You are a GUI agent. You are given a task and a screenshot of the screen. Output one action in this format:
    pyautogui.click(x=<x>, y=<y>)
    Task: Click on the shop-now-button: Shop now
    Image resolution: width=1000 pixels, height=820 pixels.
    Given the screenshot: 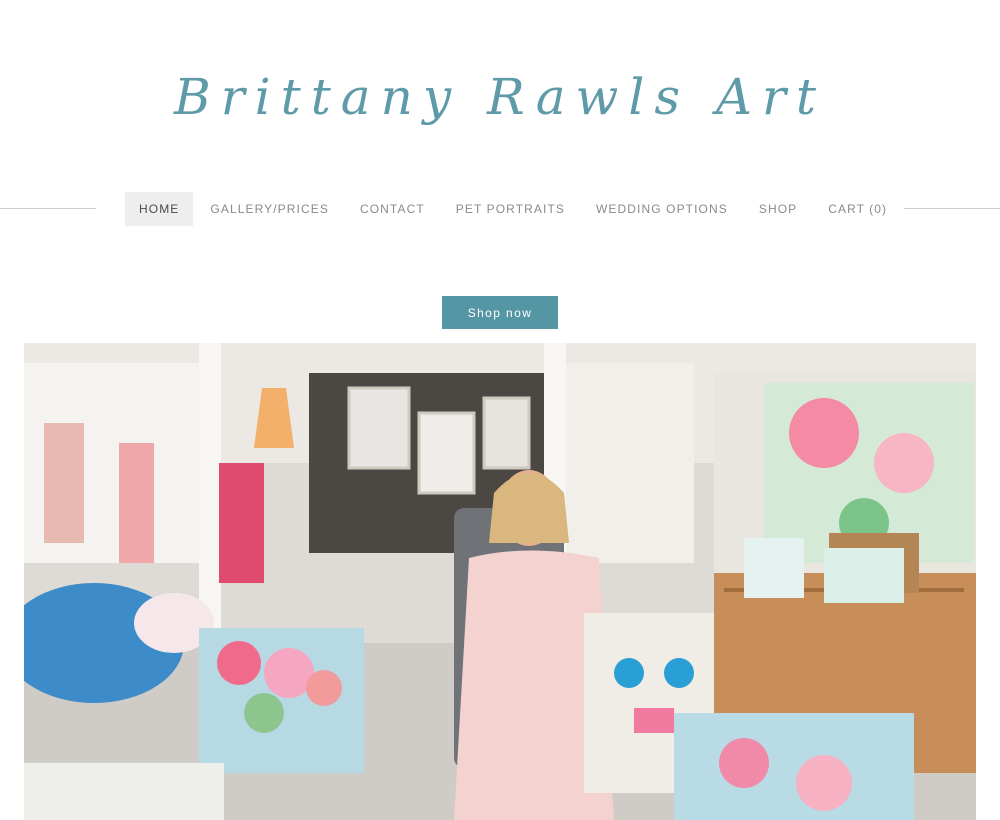 What is the action you would take?
    pyautogui.click(x=500, y=312)
    